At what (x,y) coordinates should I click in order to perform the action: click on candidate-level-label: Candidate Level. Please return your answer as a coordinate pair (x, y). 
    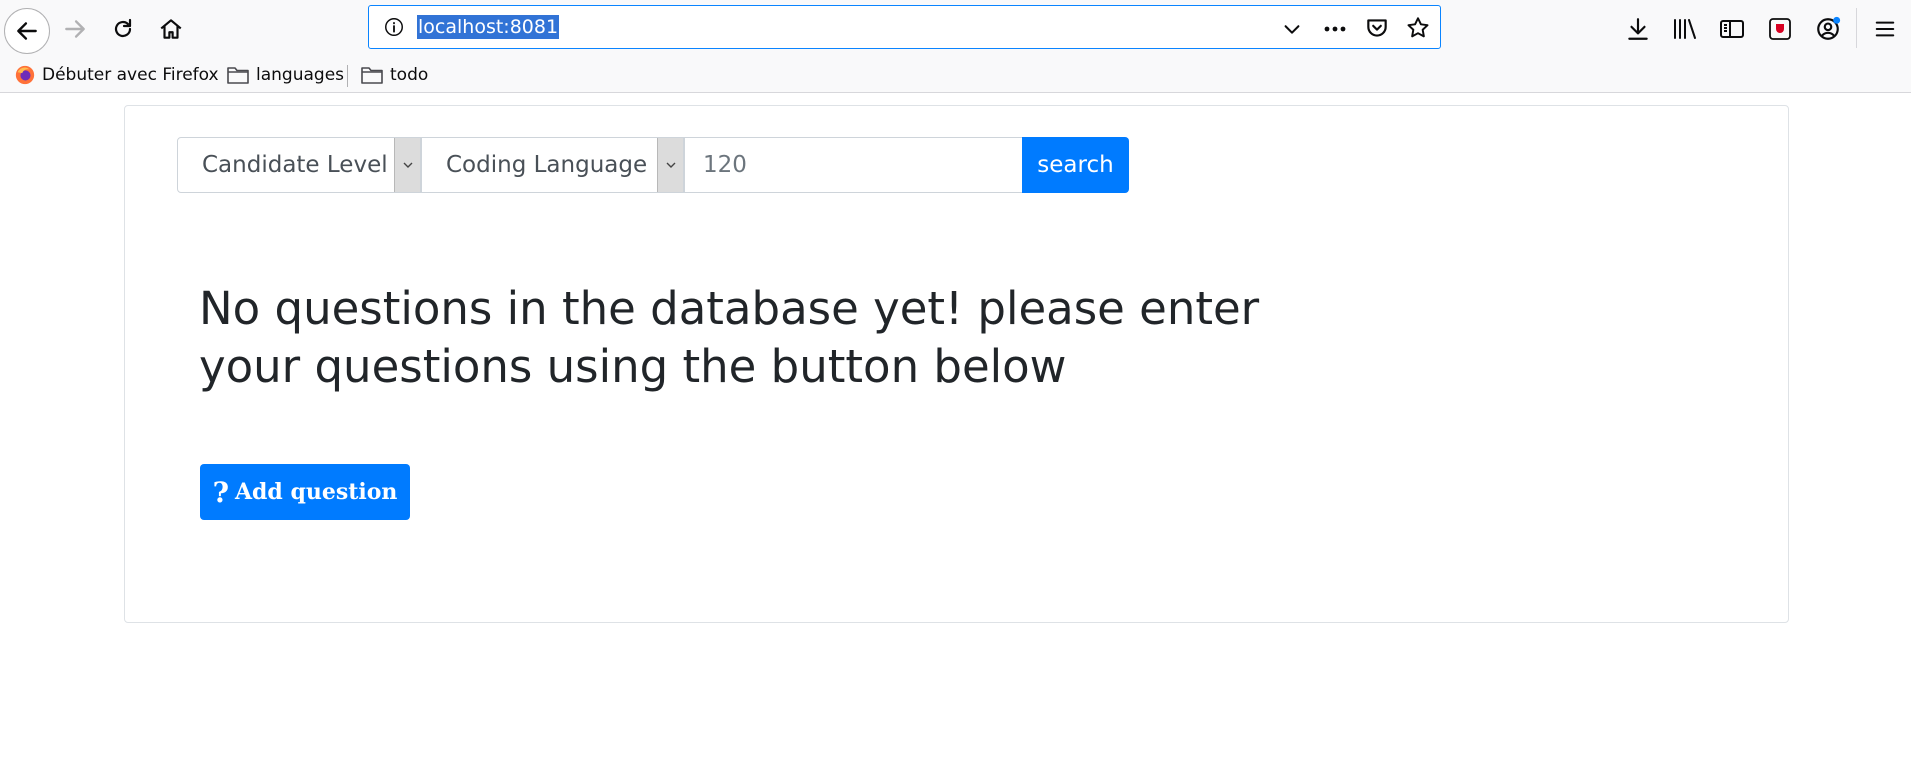
    Looking at the image, I should click on (295, 165).